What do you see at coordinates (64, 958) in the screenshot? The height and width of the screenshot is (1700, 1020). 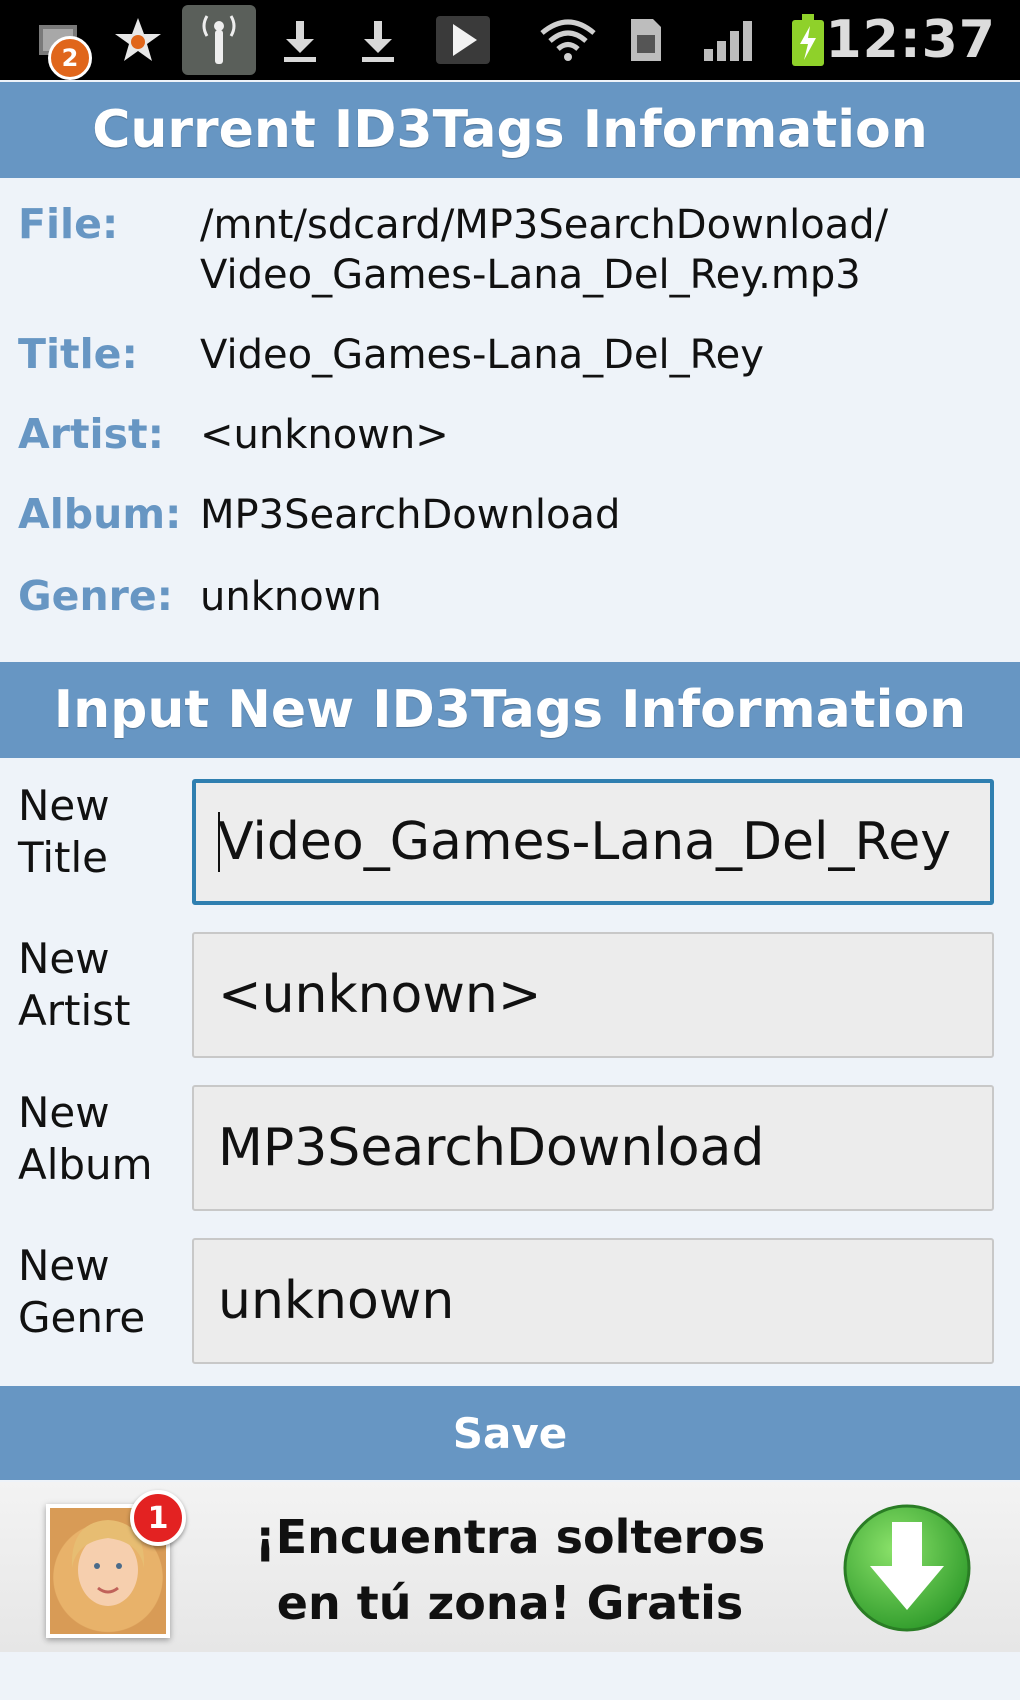 I see `new-artist-label-line1: New` at bounding box center [64, 958].